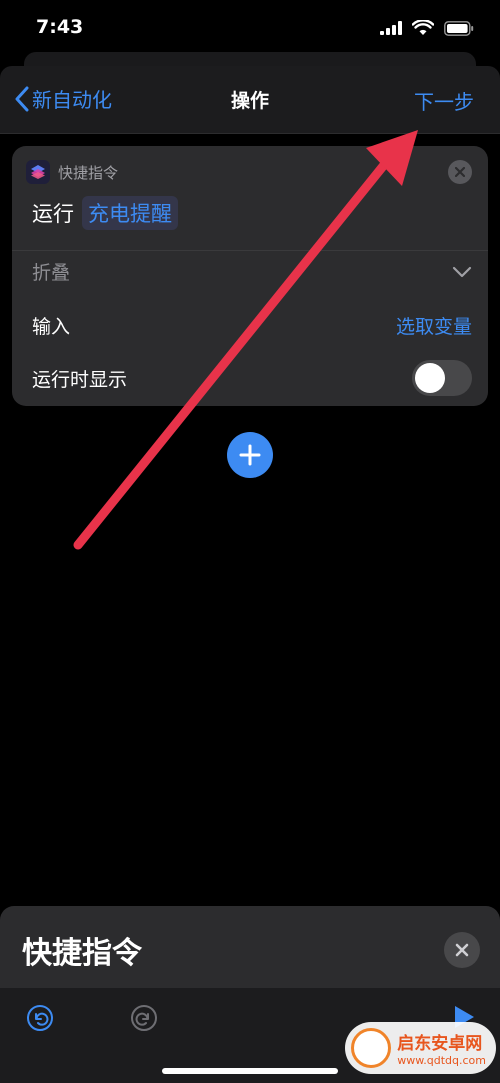 This screenshot has height=1083, width=500. What do you see at coordinates (80, 379) in the screenshot?
I see `show-when-run-label: 运行时显示` at bounding box center [80, 379].